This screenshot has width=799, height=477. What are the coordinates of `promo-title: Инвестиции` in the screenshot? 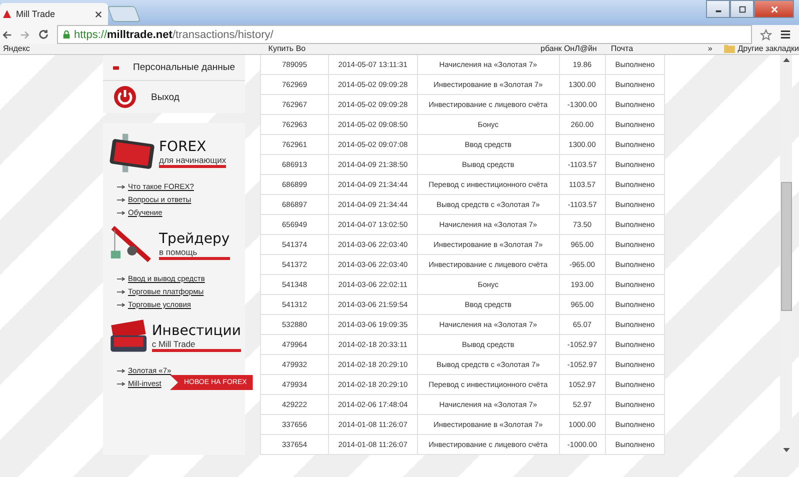 It's located at (196, 330).